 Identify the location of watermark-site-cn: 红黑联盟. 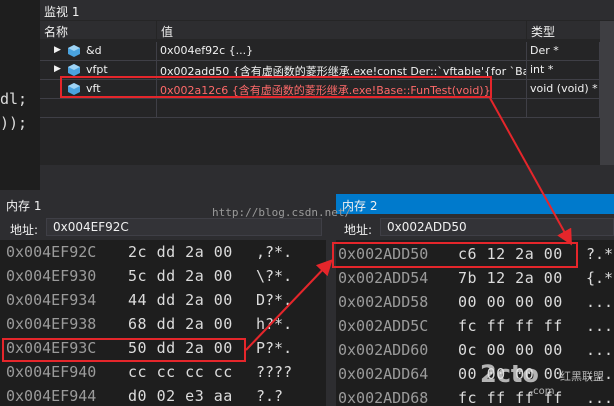
(582, 376).